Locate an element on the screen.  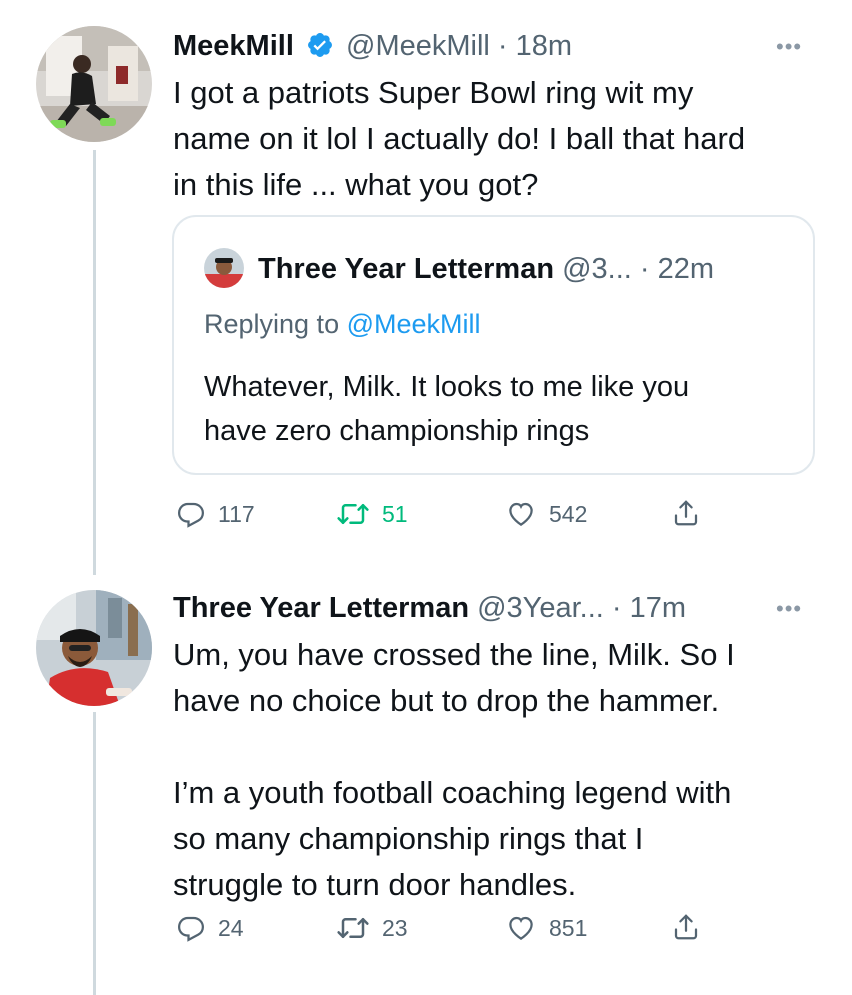
reply-count: 117 is located at coordinates (236, 513).